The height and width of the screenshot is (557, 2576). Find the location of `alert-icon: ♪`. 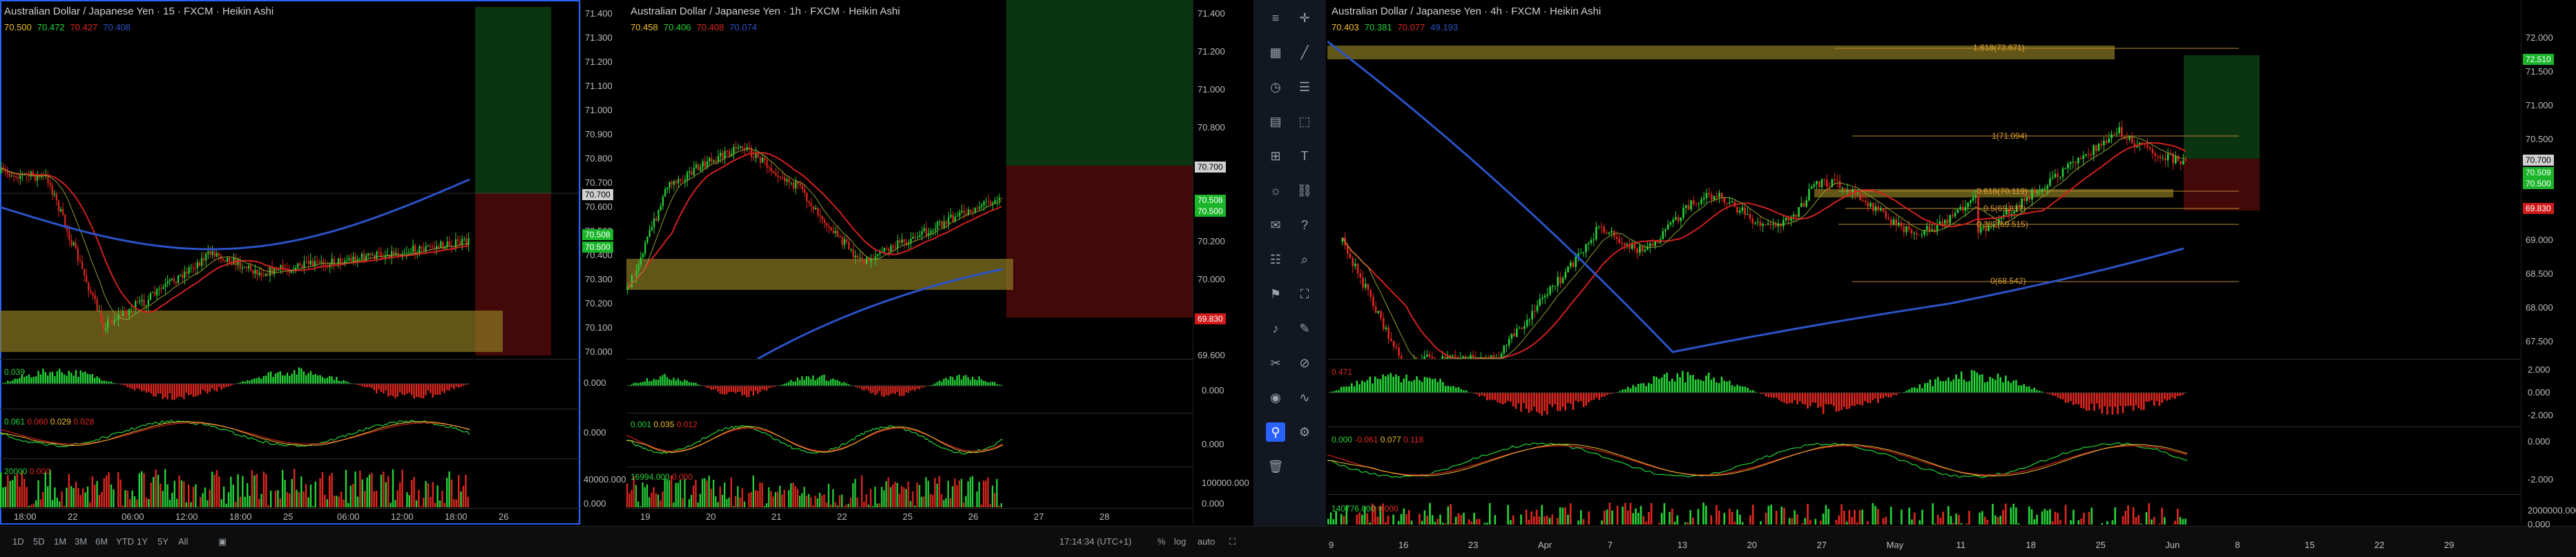

alert-icon: ♪ is located at coordinates (1275, 328).